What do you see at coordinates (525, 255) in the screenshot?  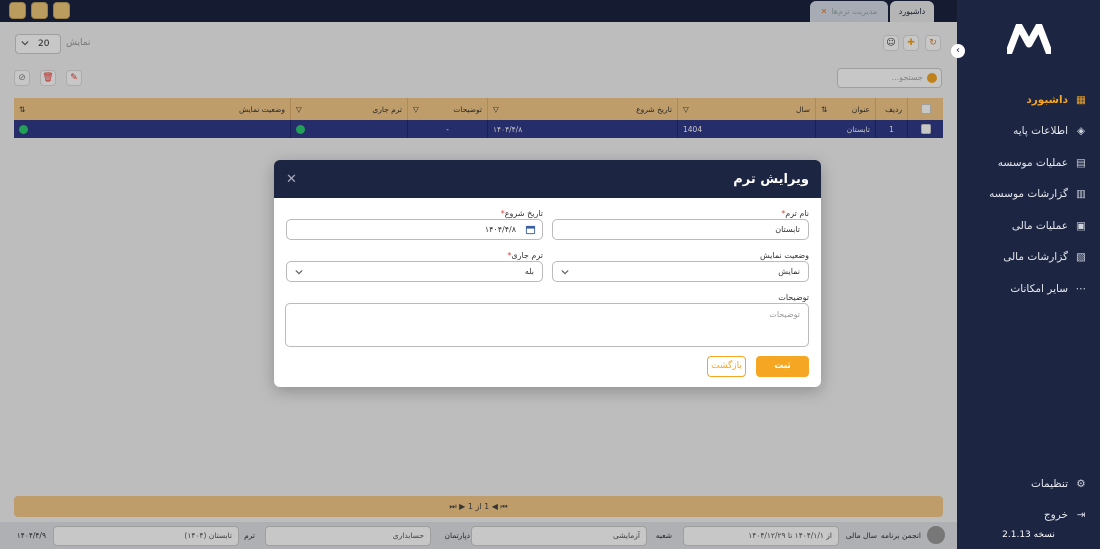 I see `current-term-label: ترم جاری*` at bounding box center [525, 255].